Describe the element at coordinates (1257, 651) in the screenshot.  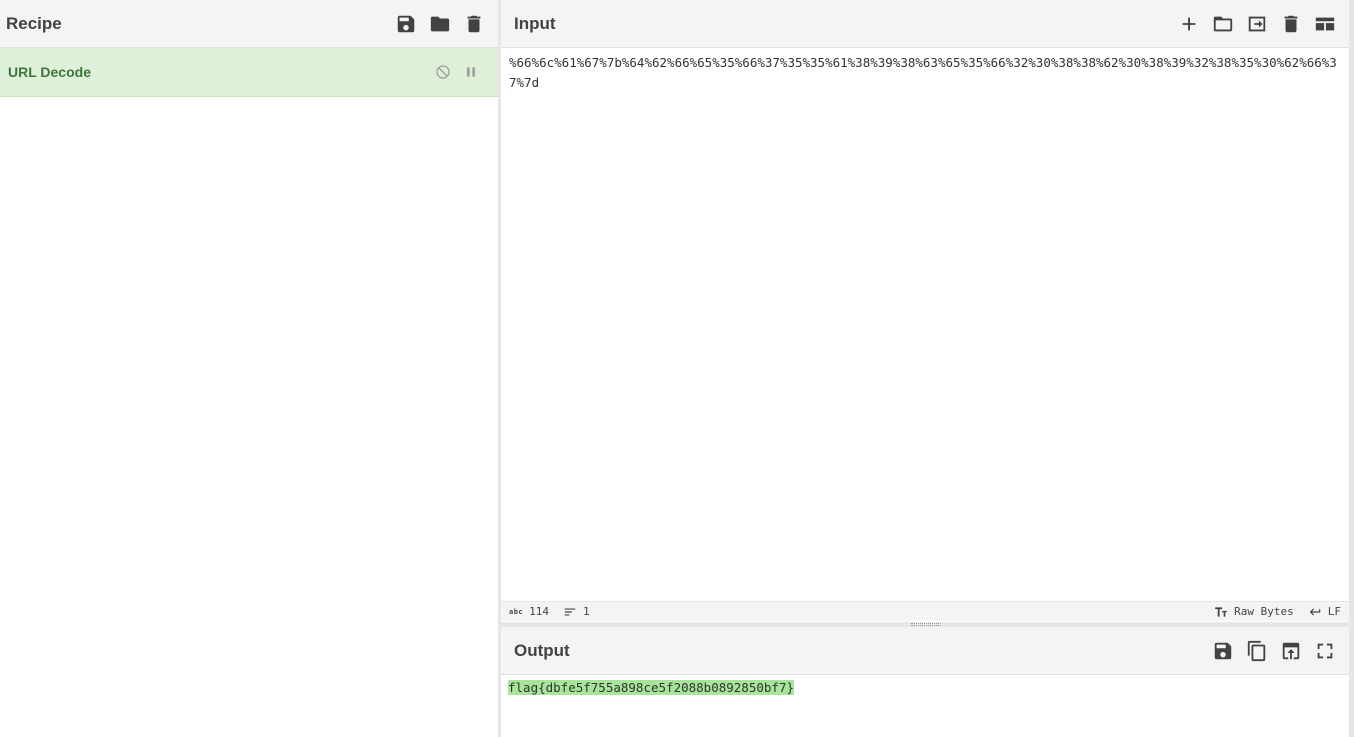
I see `copy-output-icon` at that location.